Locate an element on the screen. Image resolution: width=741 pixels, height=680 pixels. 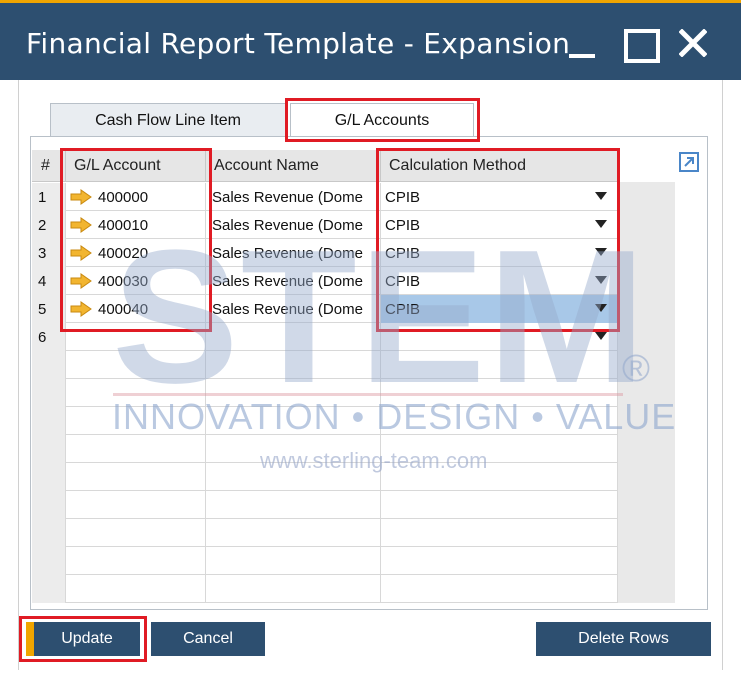
table-row: 2 400010 Sales Revenue (Dome CPIB is located at coordinates (325, 225).